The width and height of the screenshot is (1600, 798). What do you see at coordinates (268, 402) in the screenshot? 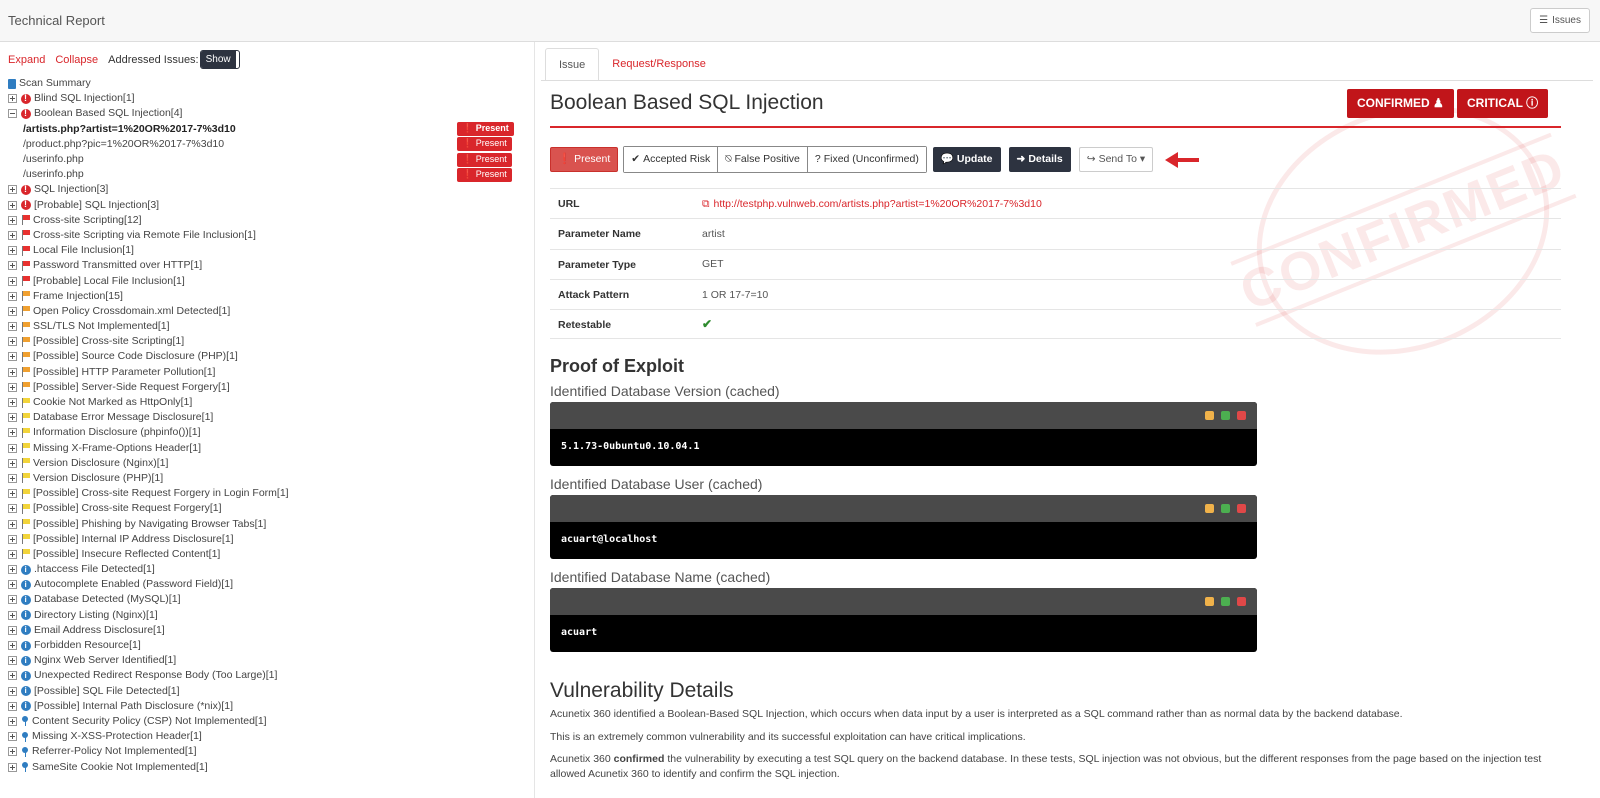
I see `tree-item: Cookie Not Marked as HttpOnly[1]` at bounding box center [268, 402].